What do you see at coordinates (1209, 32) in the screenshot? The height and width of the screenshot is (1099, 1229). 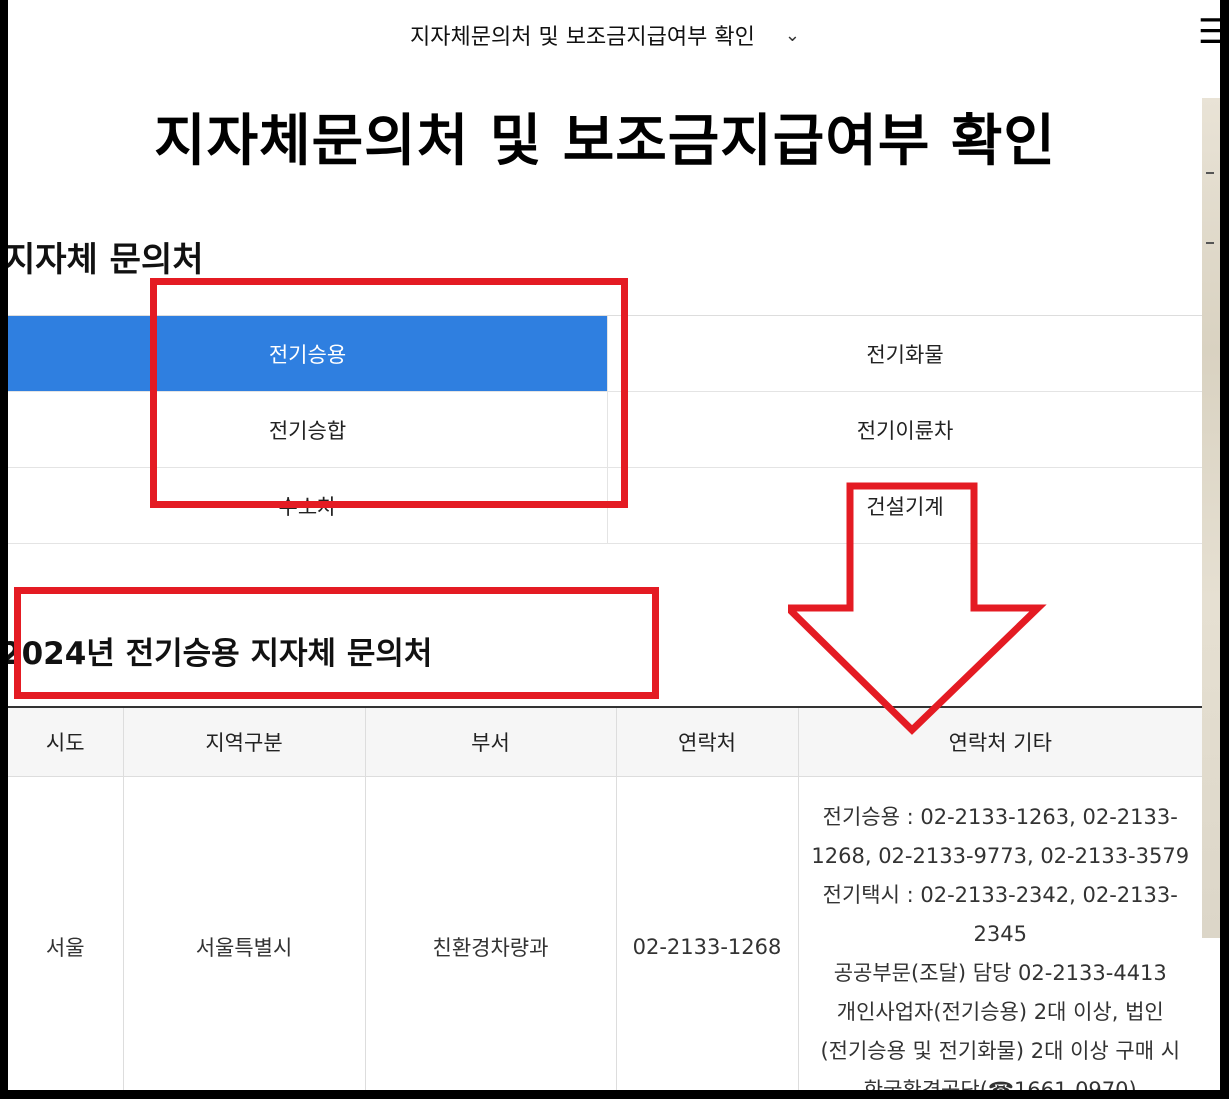 I see `menu-icon: ☰` at bounding box center [1209, 32].